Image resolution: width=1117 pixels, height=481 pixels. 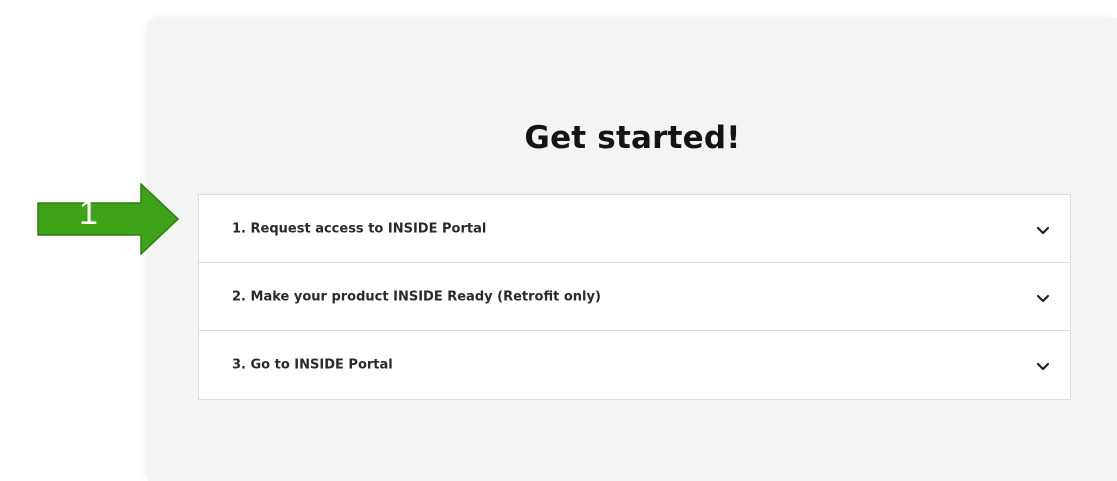 What do you see at coordinates (88, 213) in the screenshot?
I see `annotation-number: 1` at bounding box center [88, 213].